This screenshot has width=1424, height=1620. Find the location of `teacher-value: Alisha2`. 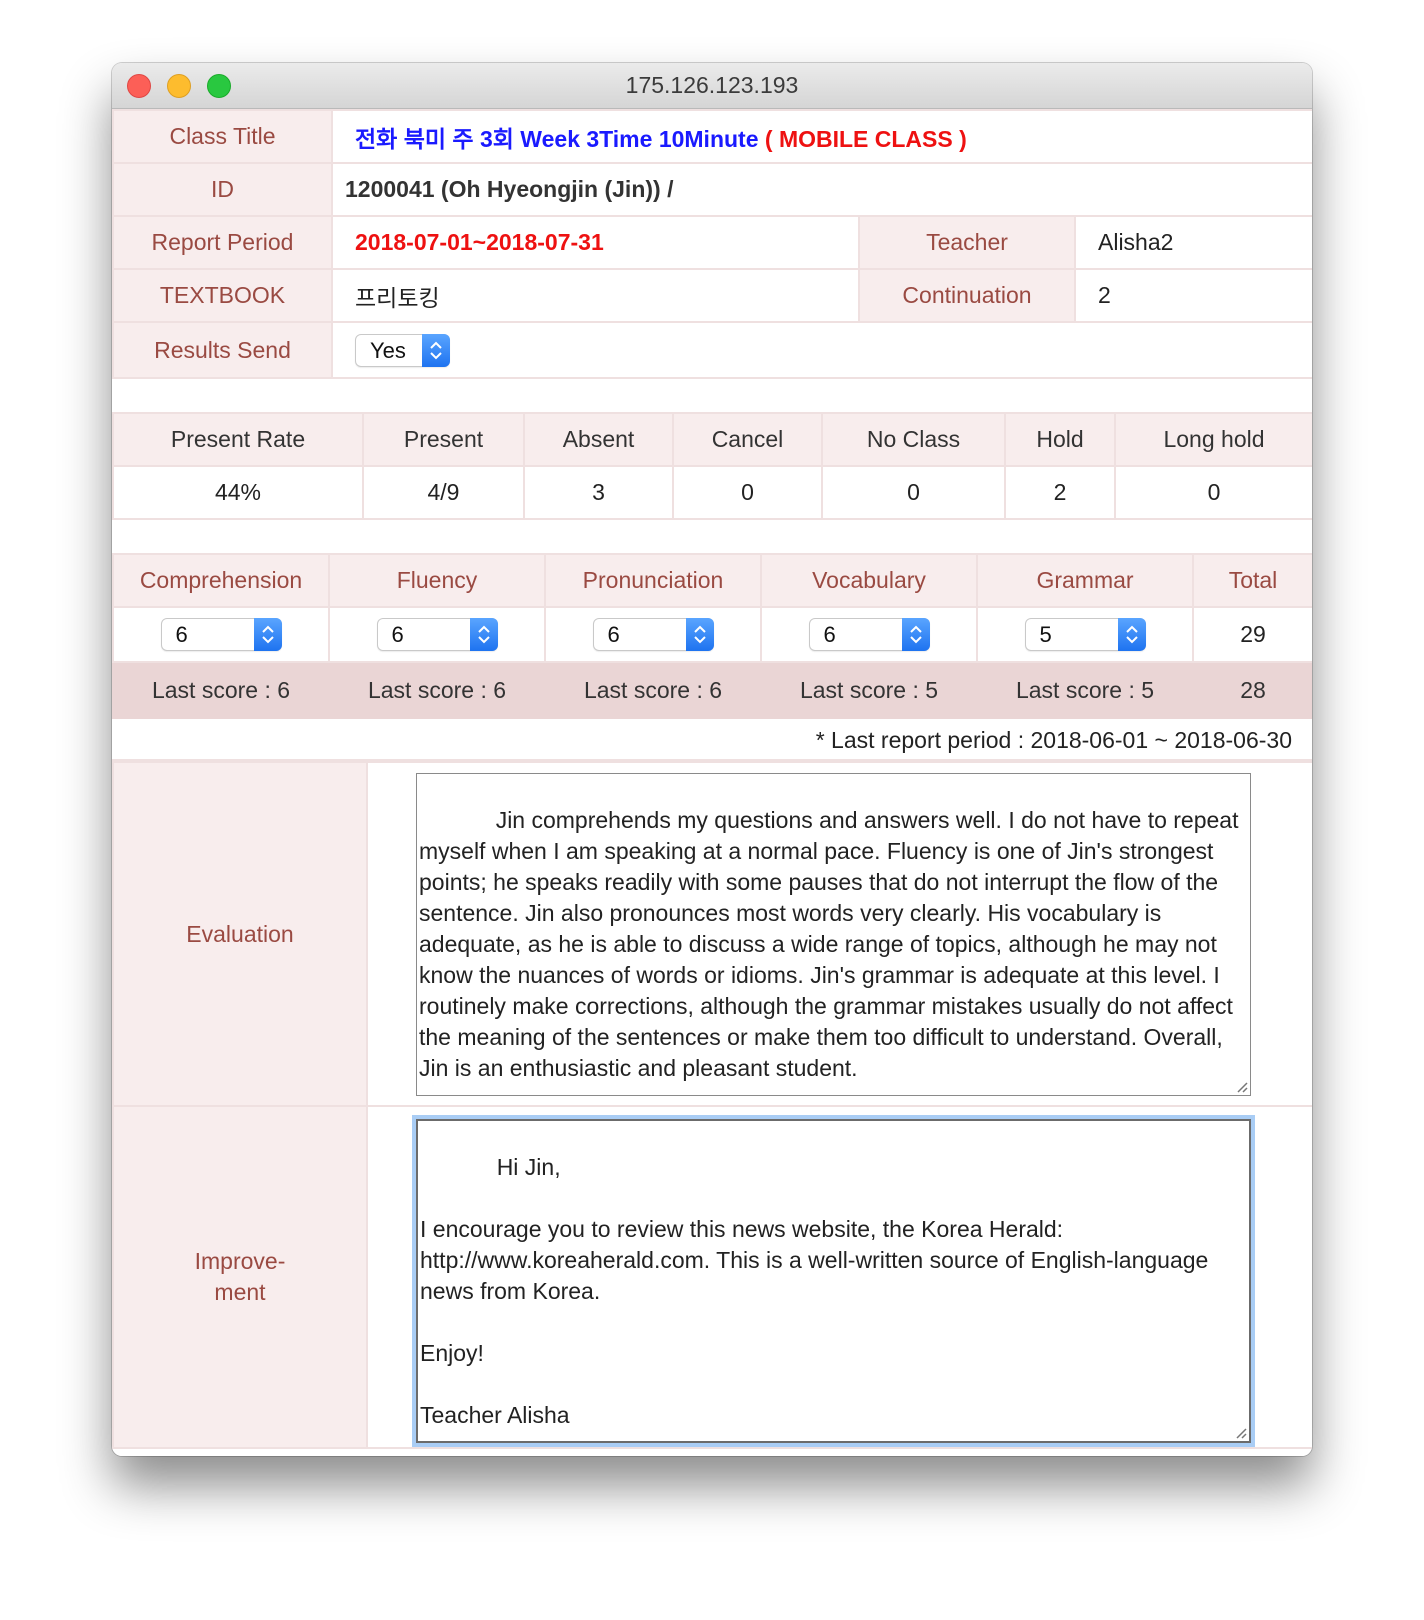

teacher-value: Alisha2 is located at coordinates (1192, 242).